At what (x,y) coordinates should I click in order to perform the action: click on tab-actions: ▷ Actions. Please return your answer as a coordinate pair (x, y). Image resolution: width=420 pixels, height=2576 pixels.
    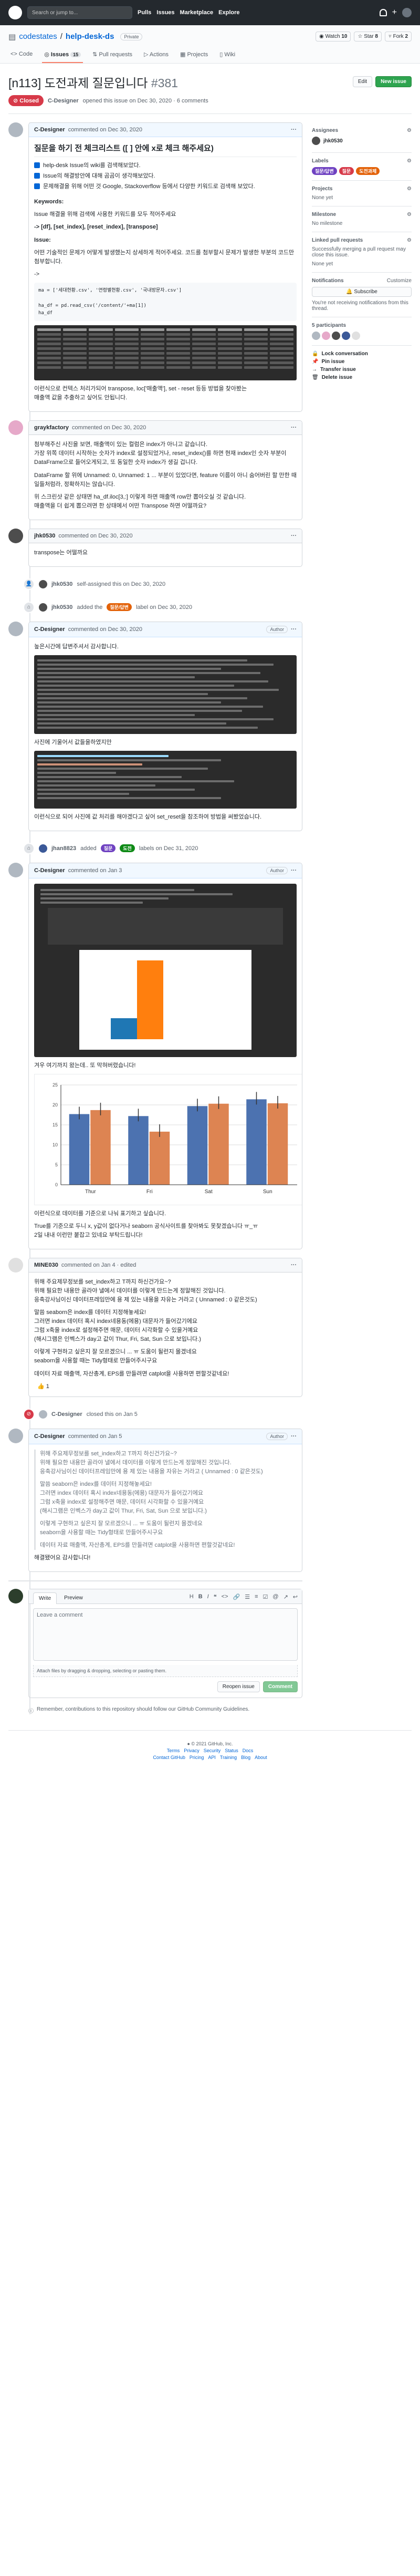
    Looking at the image, I should click on (156, 55).